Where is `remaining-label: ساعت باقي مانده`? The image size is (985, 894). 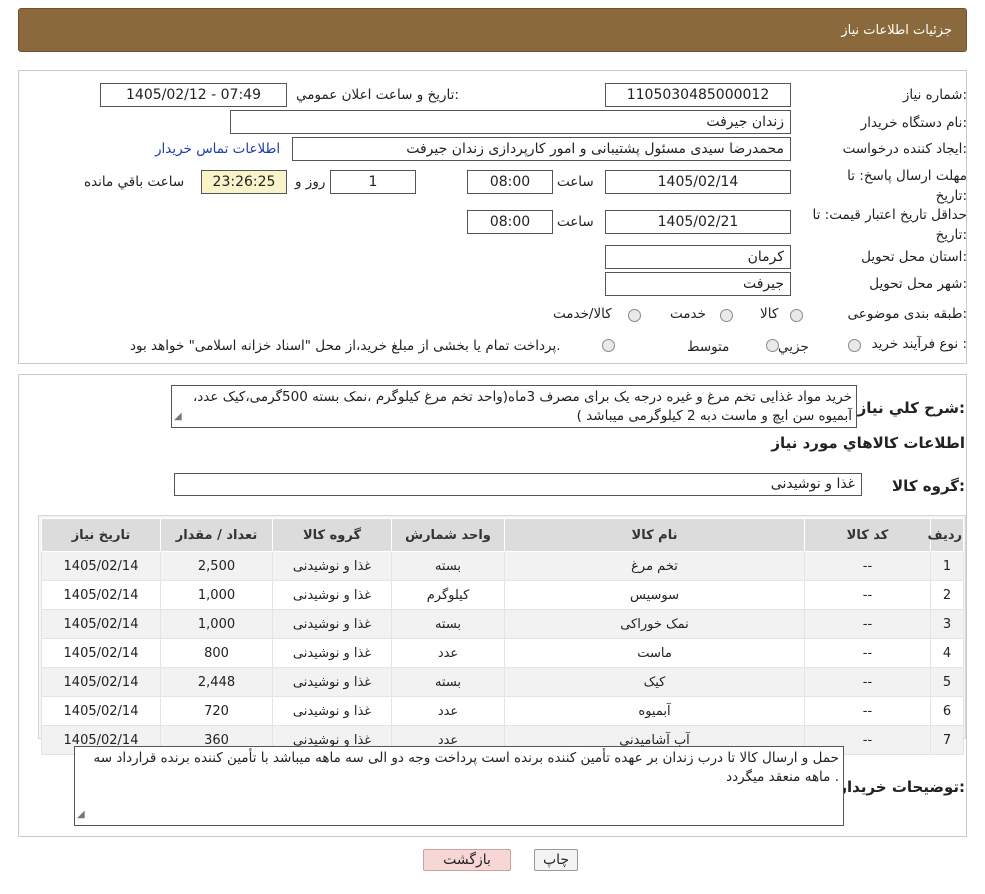
remaining-label: ساعت باقي مانده is located at coordinates (134, 182).